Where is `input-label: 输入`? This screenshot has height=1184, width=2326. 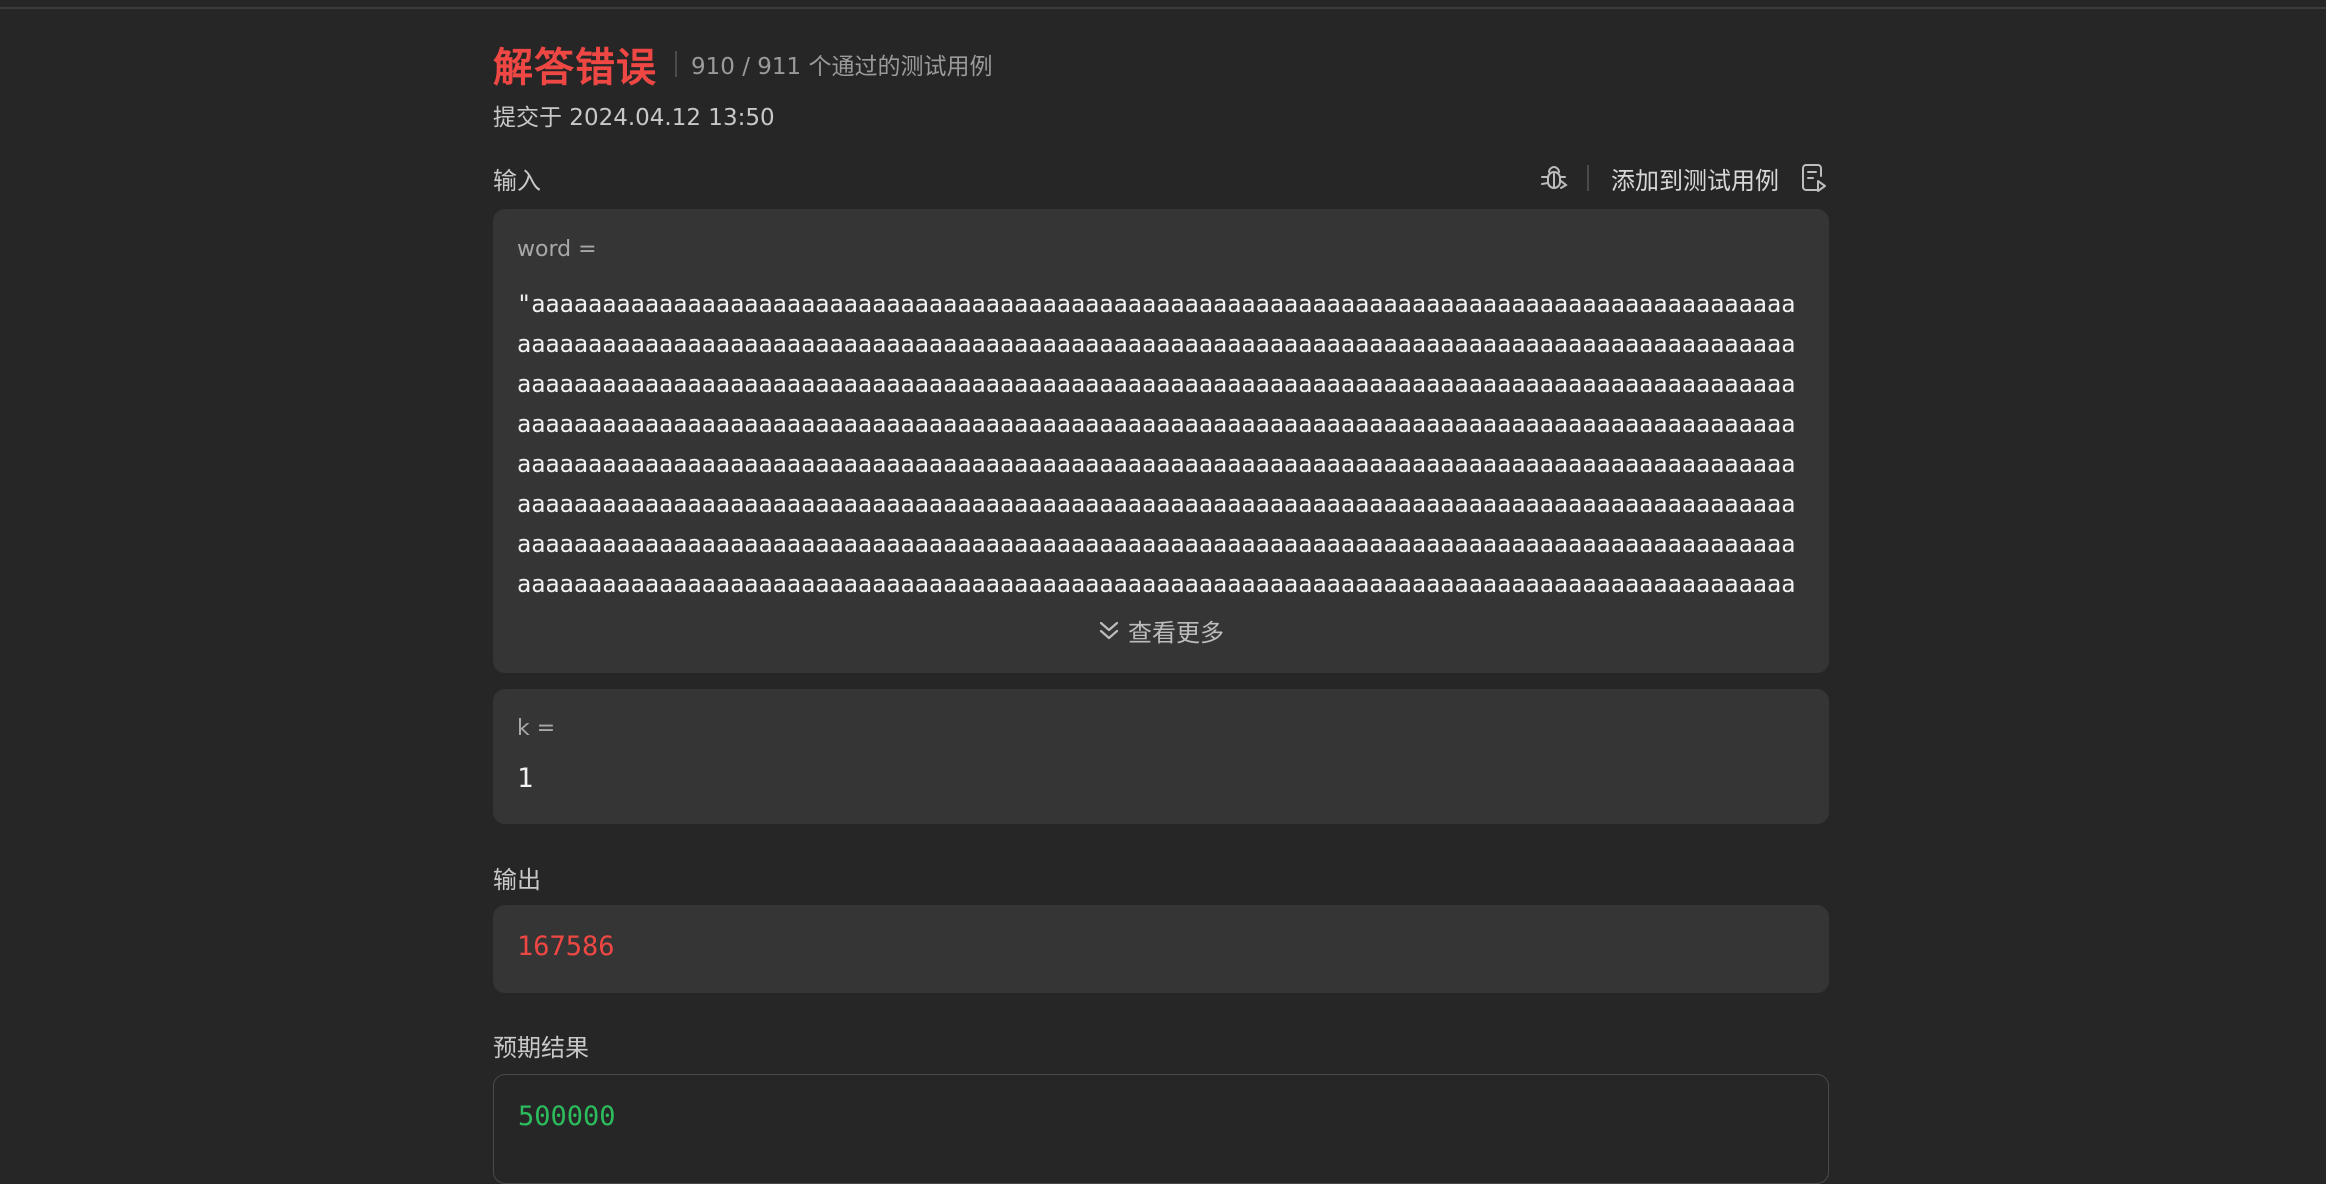
input-label: 输入 is located at coordinates (517, 181).